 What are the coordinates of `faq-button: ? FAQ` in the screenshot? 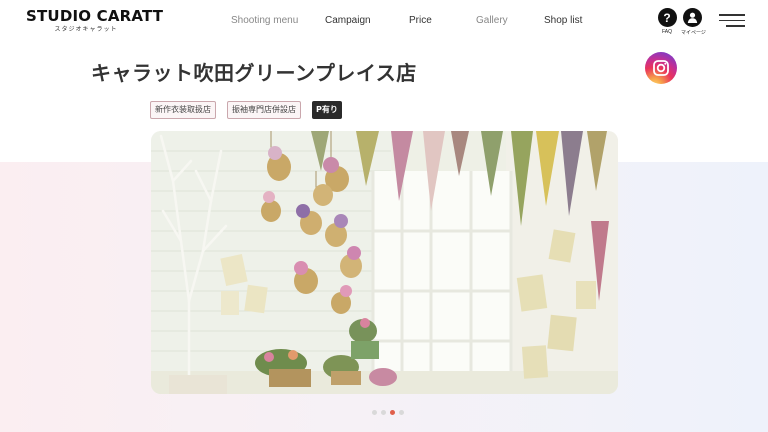 It's located at (667, 21).